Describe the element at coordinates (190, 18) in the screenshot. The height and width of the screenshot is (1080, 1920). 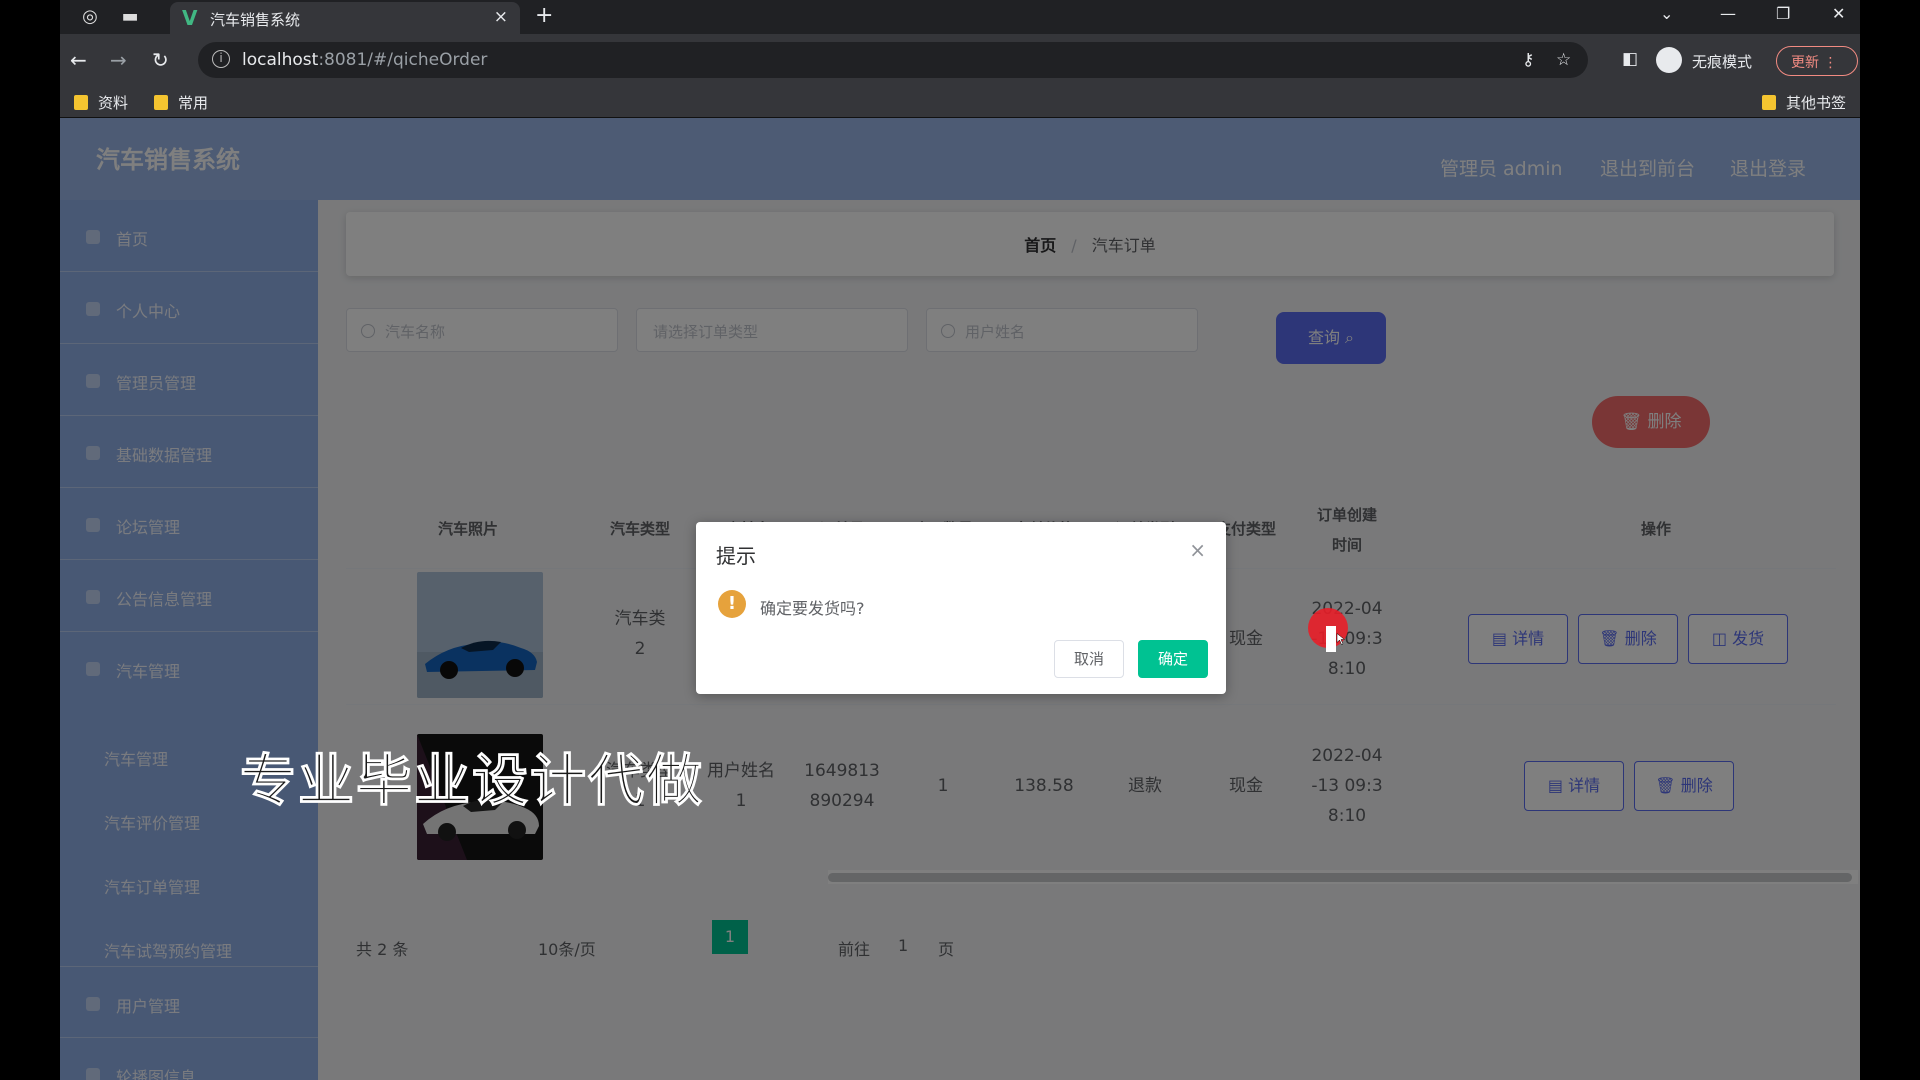
I see `vue-icon: V` at that location.